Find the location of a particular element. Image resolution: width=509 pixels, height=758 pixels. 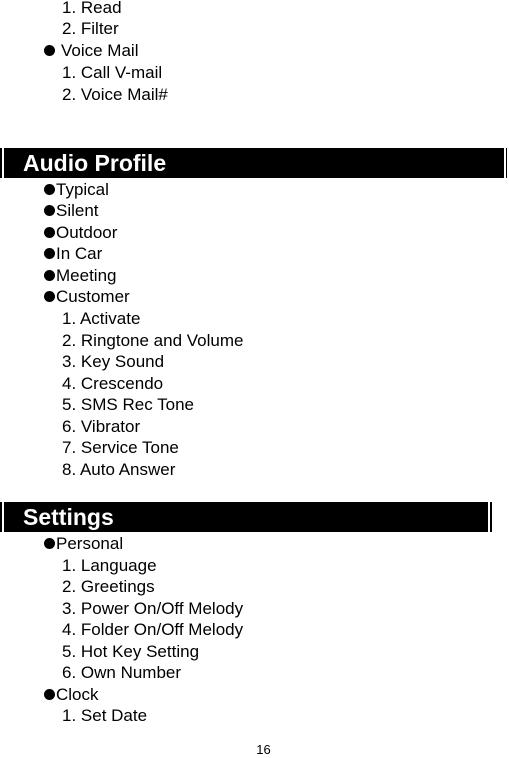

list-item: 2. Voice Mail# is located at coordinates (115, 94).